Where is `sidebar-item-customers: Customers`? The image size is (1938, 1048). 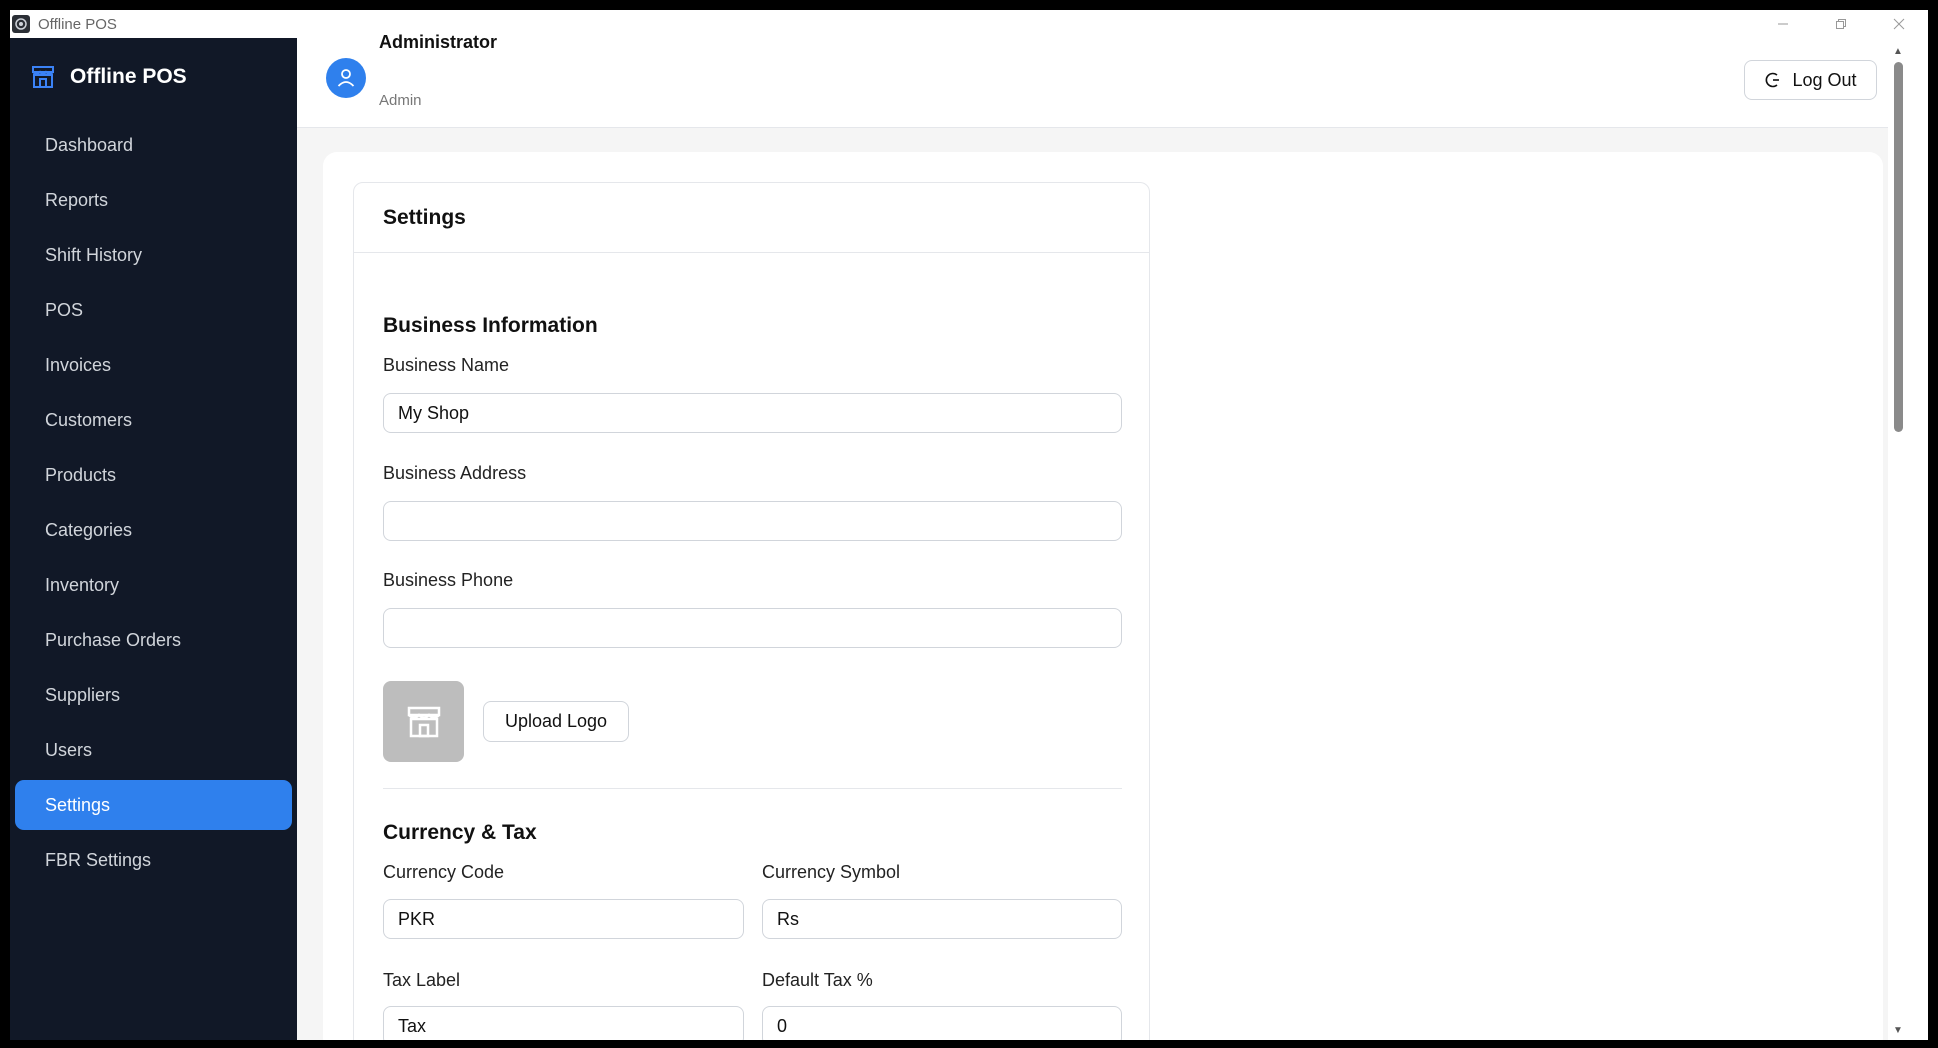 sidebar-item-customers: Customers is located at coordinates (153, 420).